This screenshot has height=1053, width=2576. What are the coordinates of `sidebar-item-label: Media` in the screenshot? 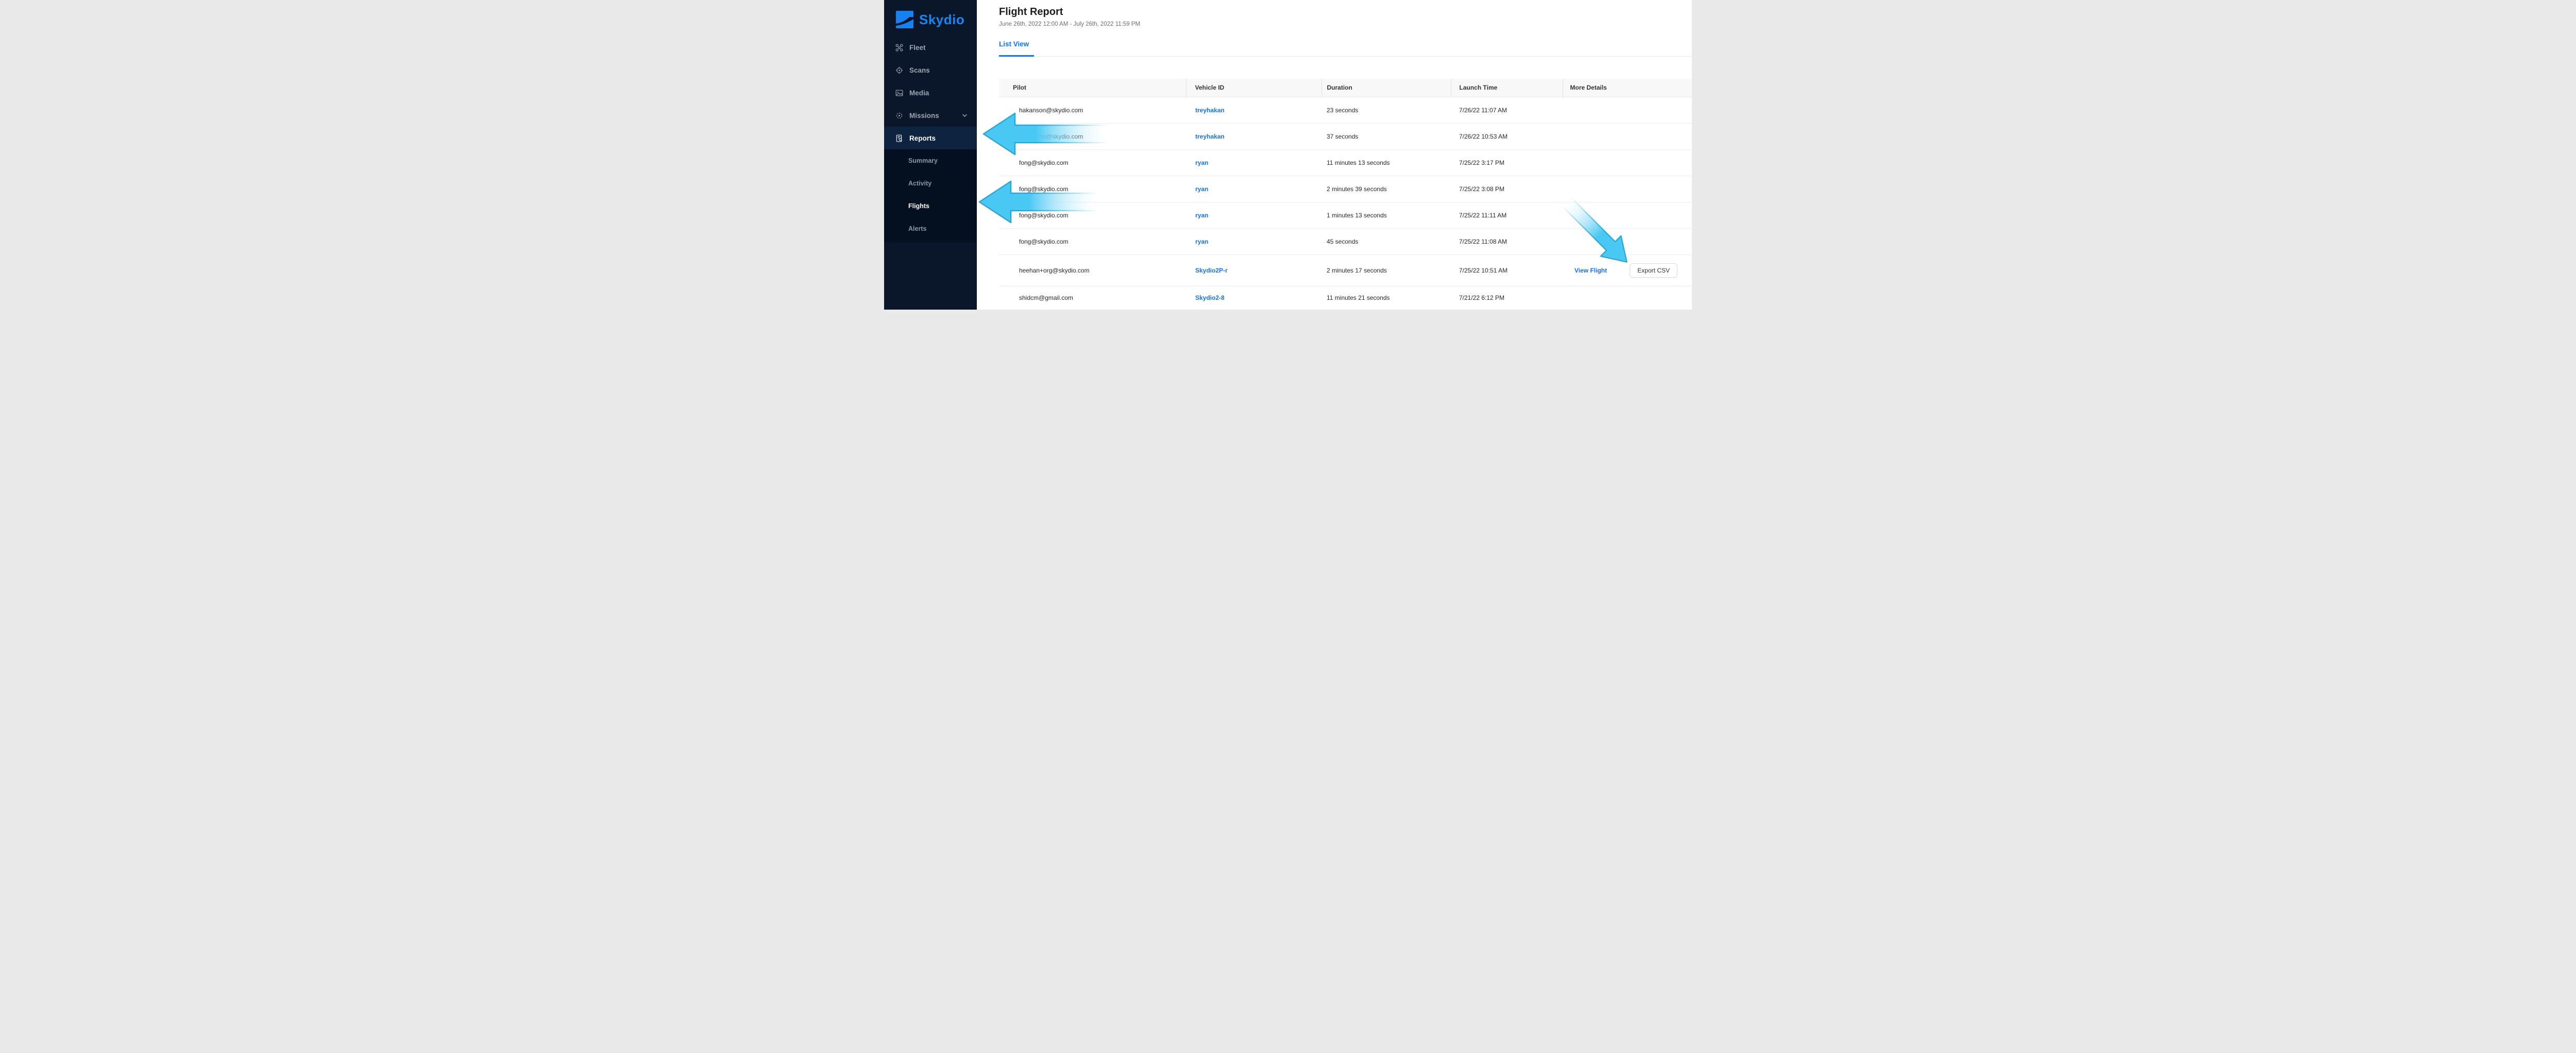 It's located at (919, 93).